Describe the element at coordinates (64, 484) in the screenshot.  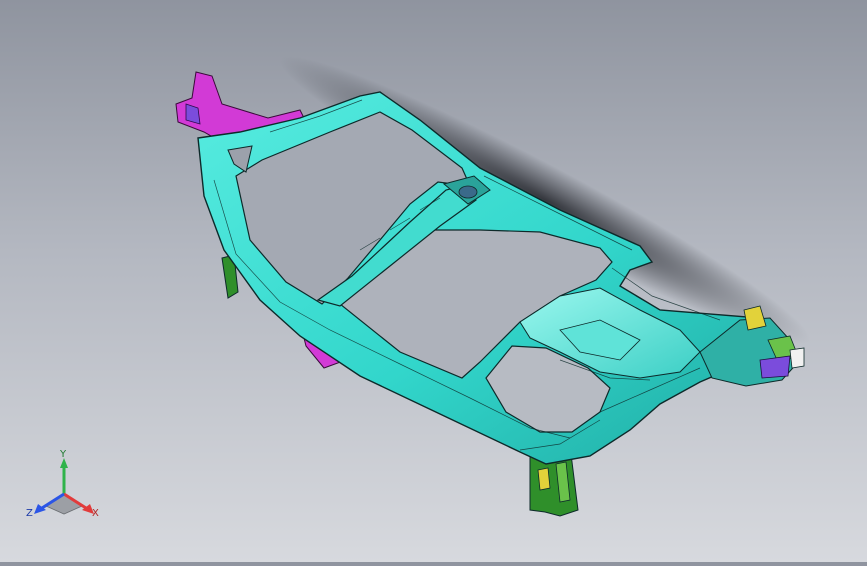
I see `axis-triad: Y X Z` at that location.